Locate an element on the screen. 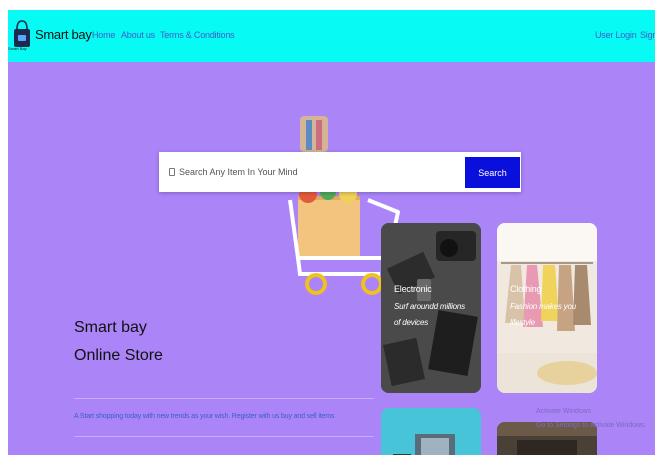 This screenshot has height=455, width=655. computer-photo is located at coordinates (431, 431).